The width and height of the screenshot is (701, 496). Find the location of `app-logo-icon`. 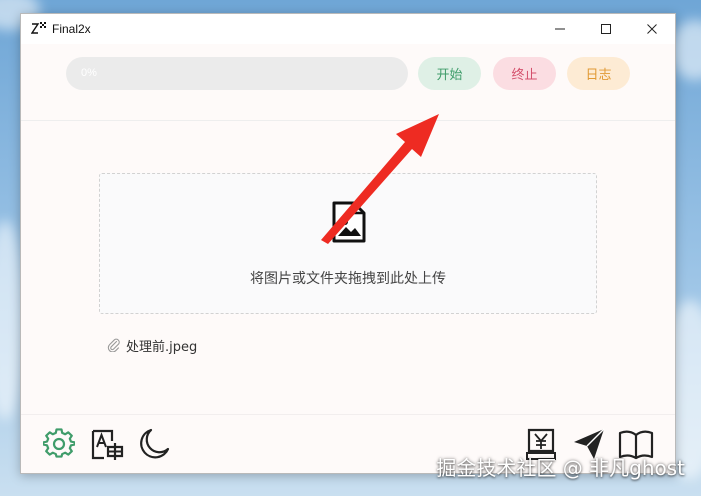

app-logo-icon is located at coordinates (38, 28).